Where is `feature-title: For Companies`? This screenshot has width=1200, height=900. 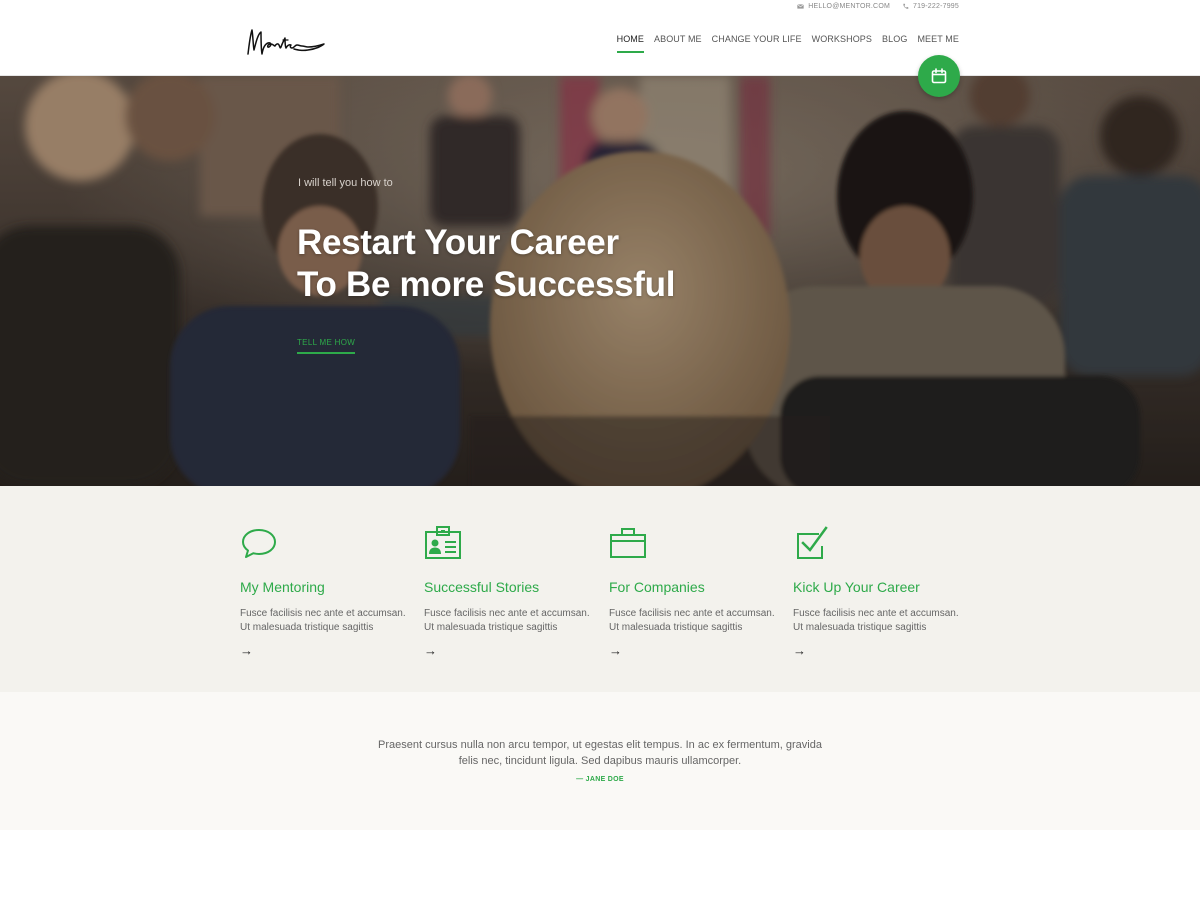
feature-title: For Companies is located at coordinates (694, 587).